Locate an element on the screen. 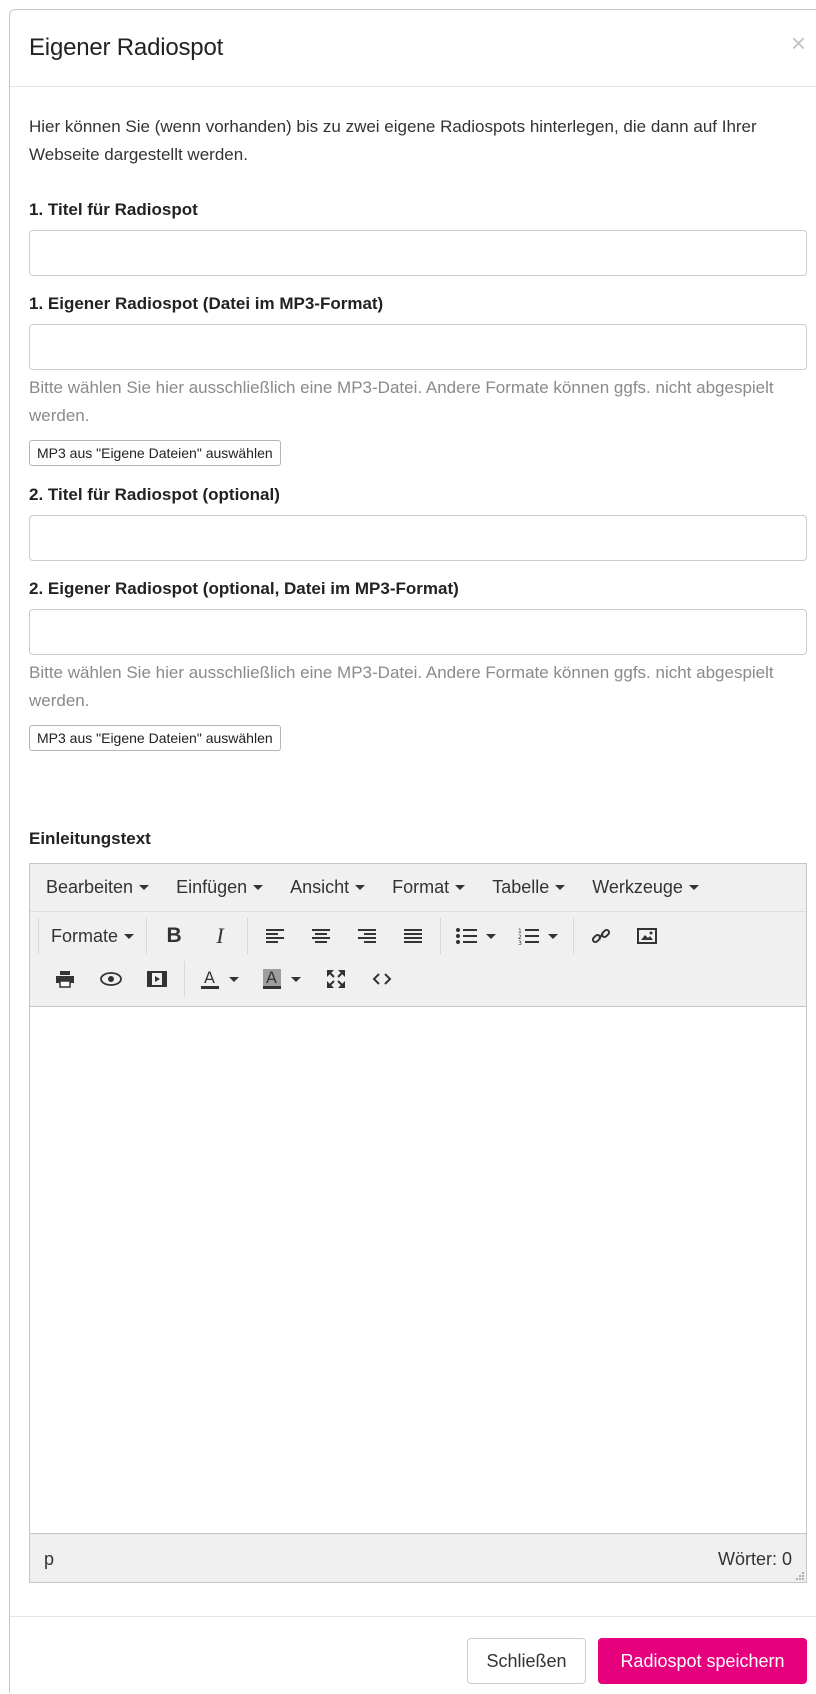  align-left-icon is located at coordinates (275, 936).